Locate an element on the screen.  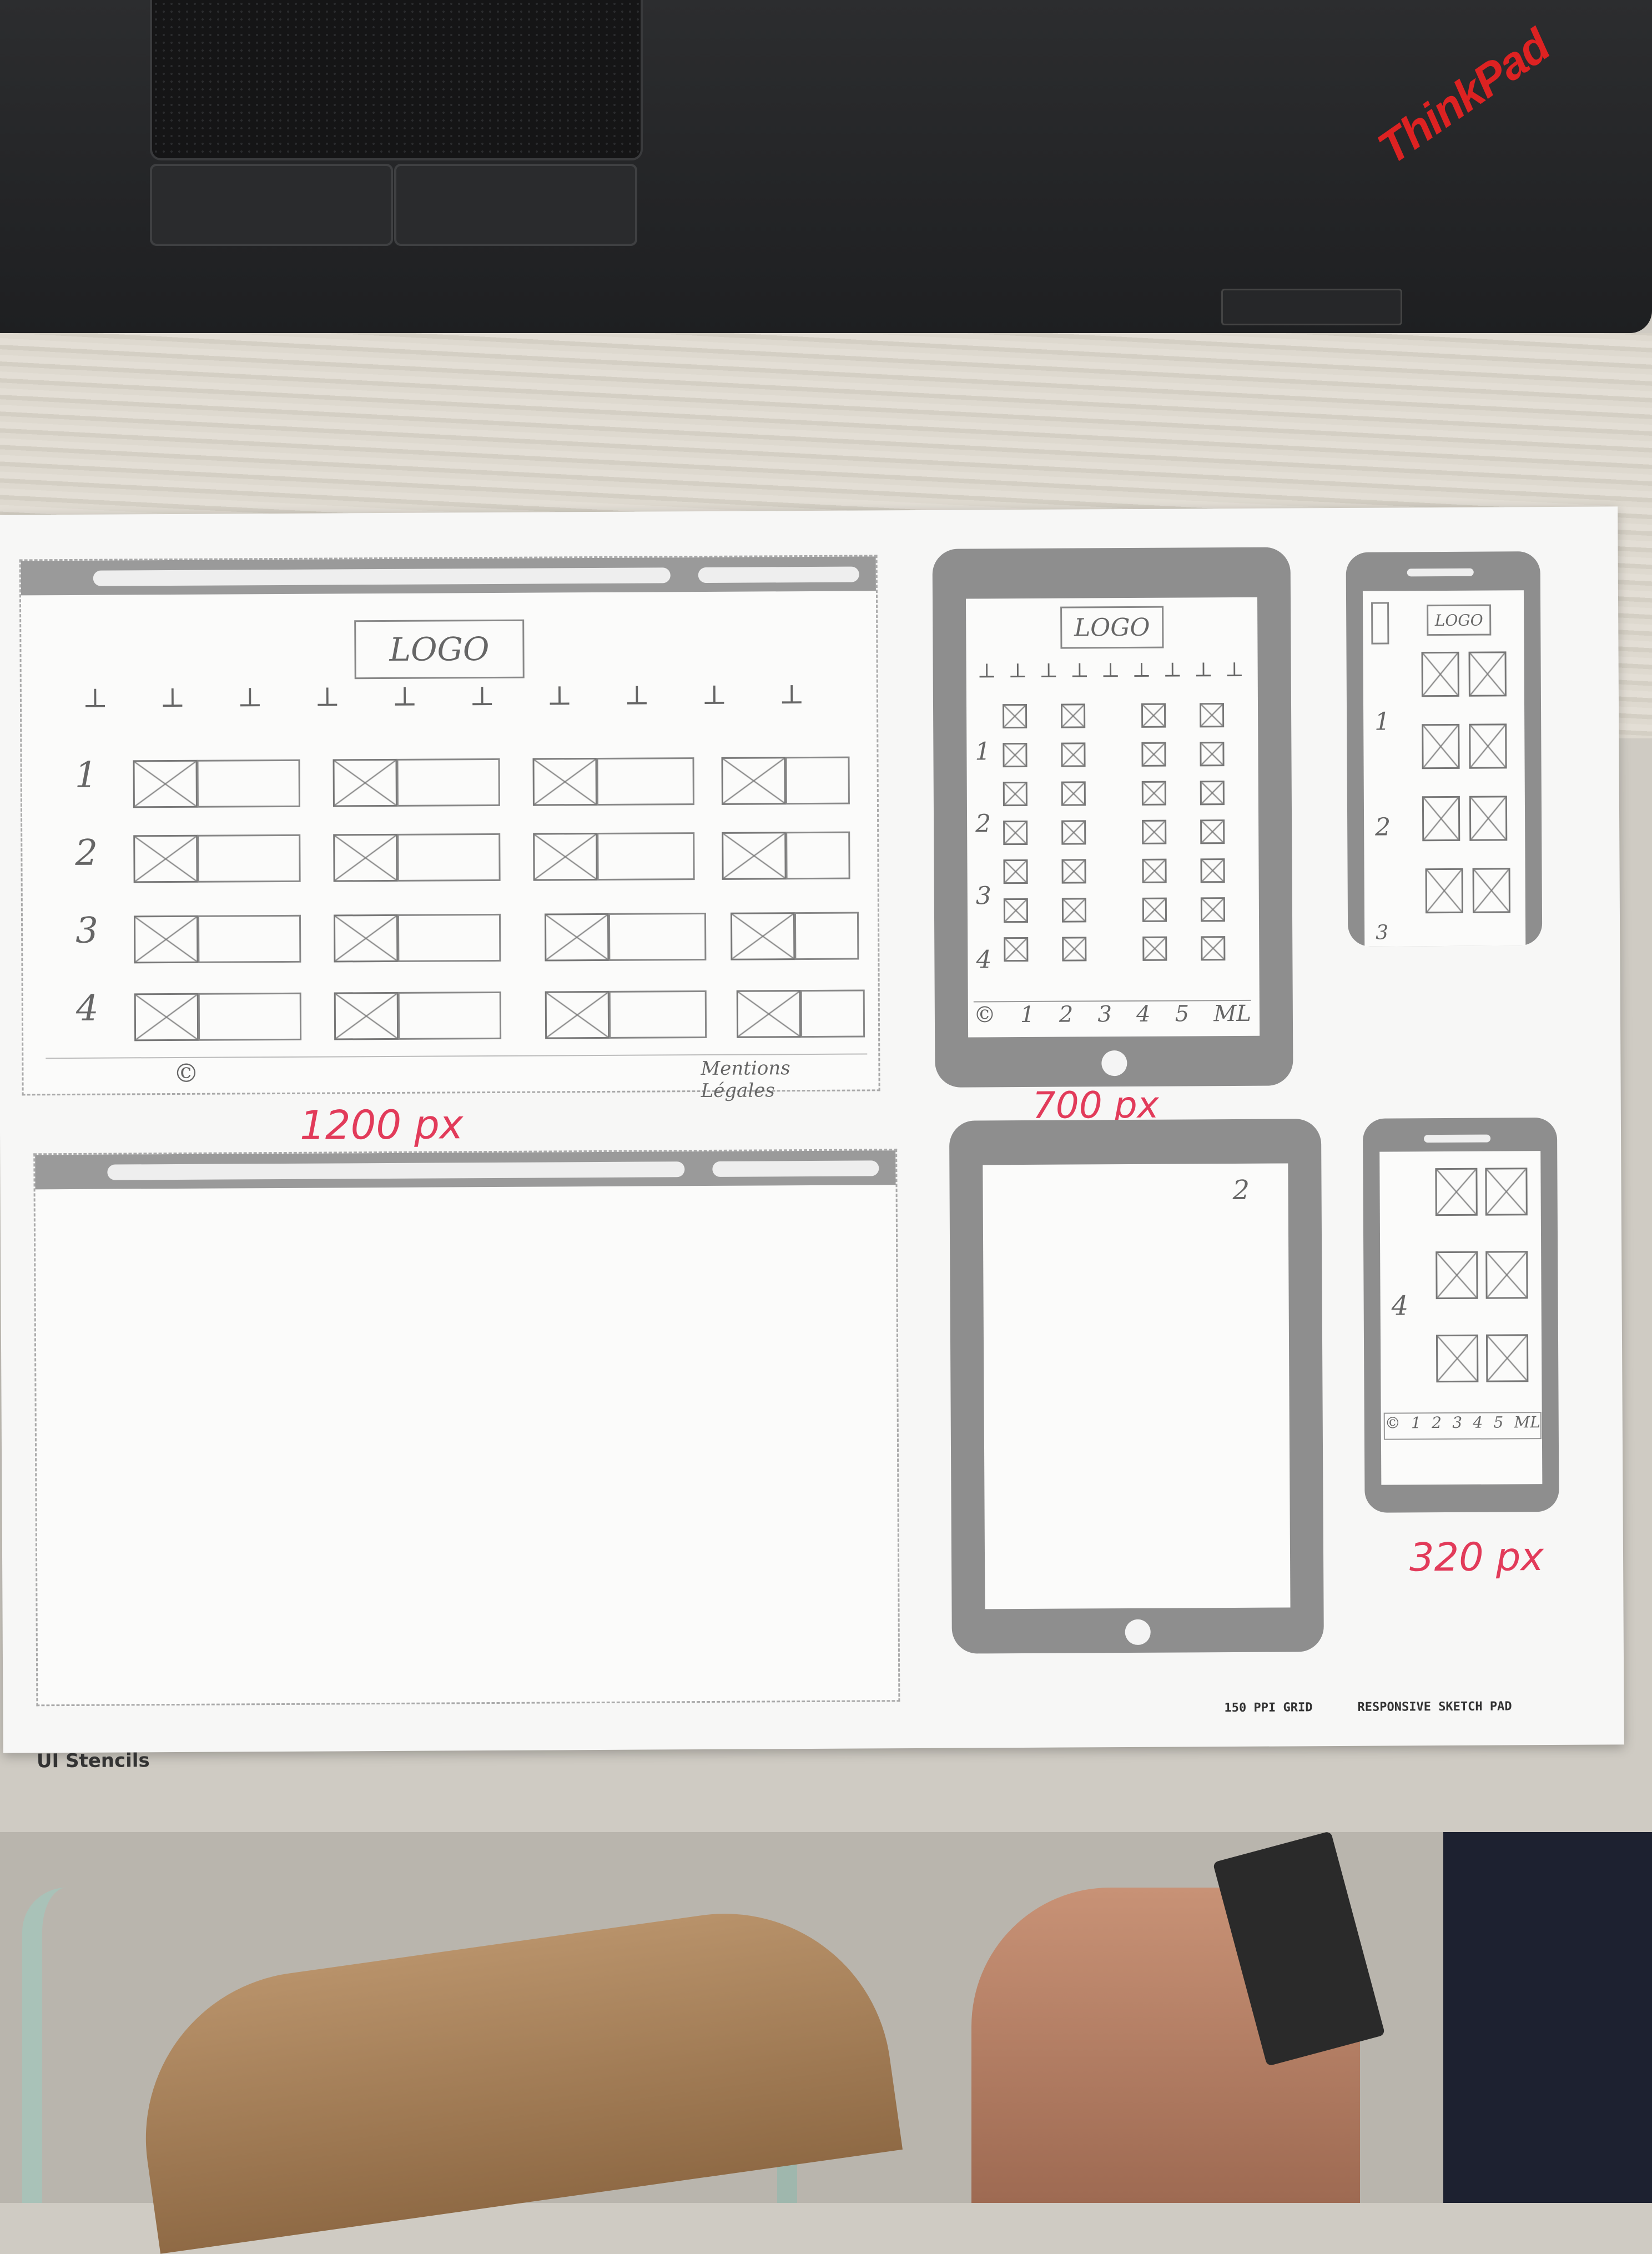
hamburger-menu-icon is located at coordinates (1380, 623).